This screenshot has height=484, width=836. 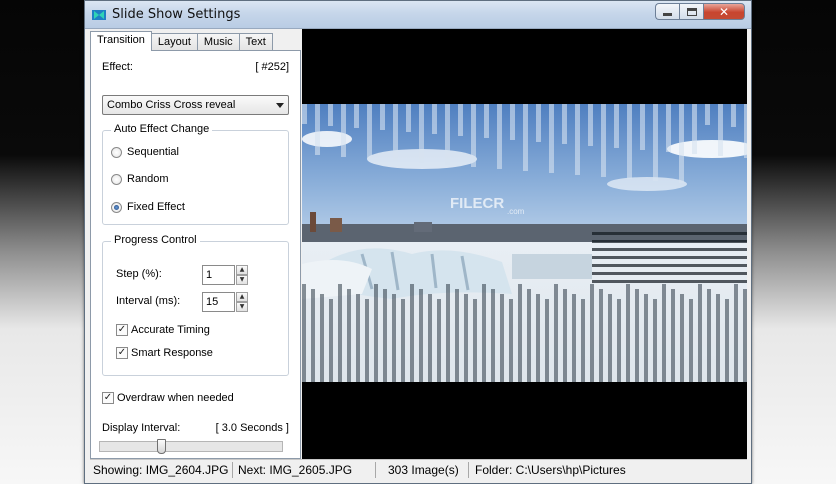 I want to click on display-interval-label: Display Interval:, so click(x=141, y=428).